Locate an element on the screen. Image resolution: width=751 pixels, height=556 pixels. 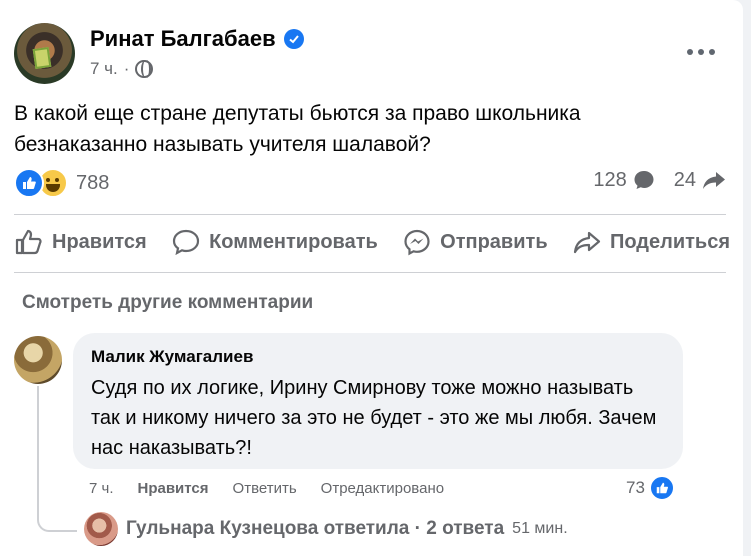
comments-stat: 128 is located at coordinates (624, 180).